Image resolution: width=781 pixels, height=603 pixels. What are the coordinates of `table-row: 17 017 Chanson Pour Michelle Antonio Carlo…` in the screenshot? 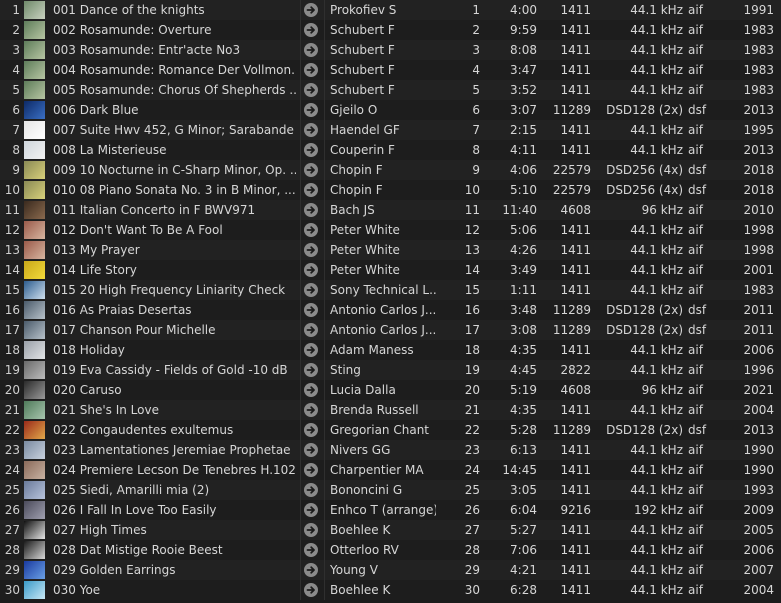 It's located at (390, 330).